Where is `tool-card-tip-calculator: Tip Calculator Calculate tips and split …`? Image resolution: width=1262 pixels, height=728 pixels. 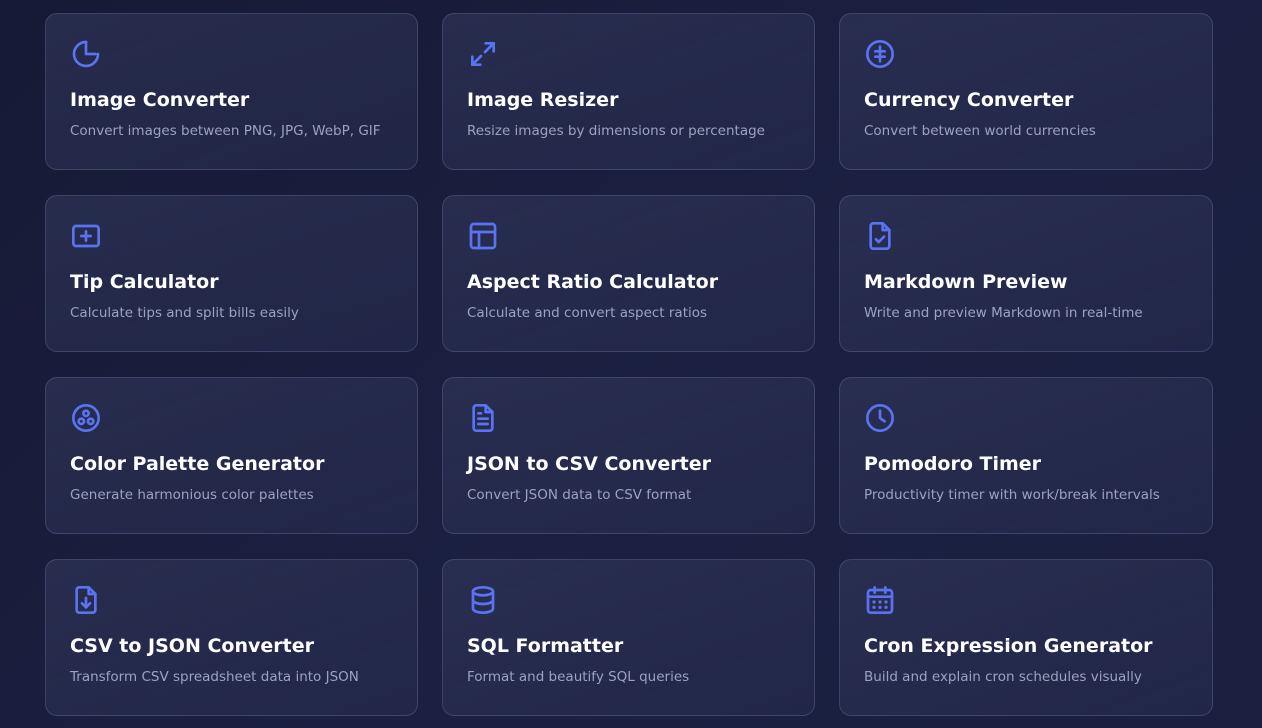 tool-card-tip-calculator: Tip Calculator Calculate tips and split … is located at coordinates (231, 273).